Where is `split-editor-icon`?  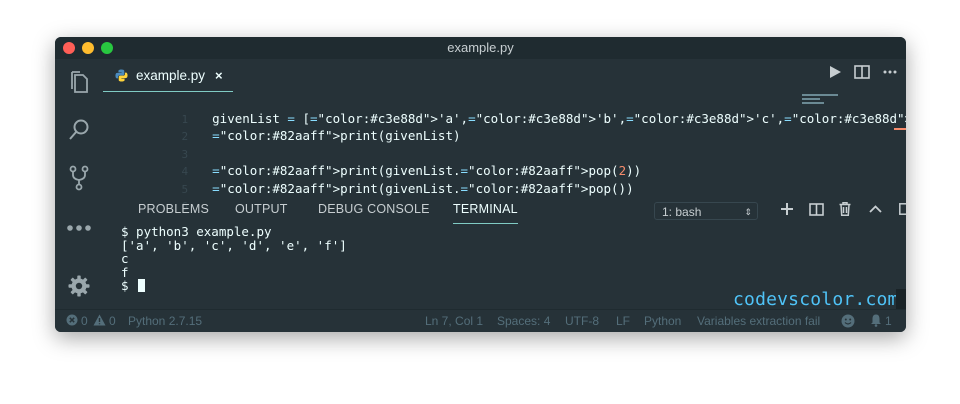 split-editor-icon is located at coordinates (862, 72).